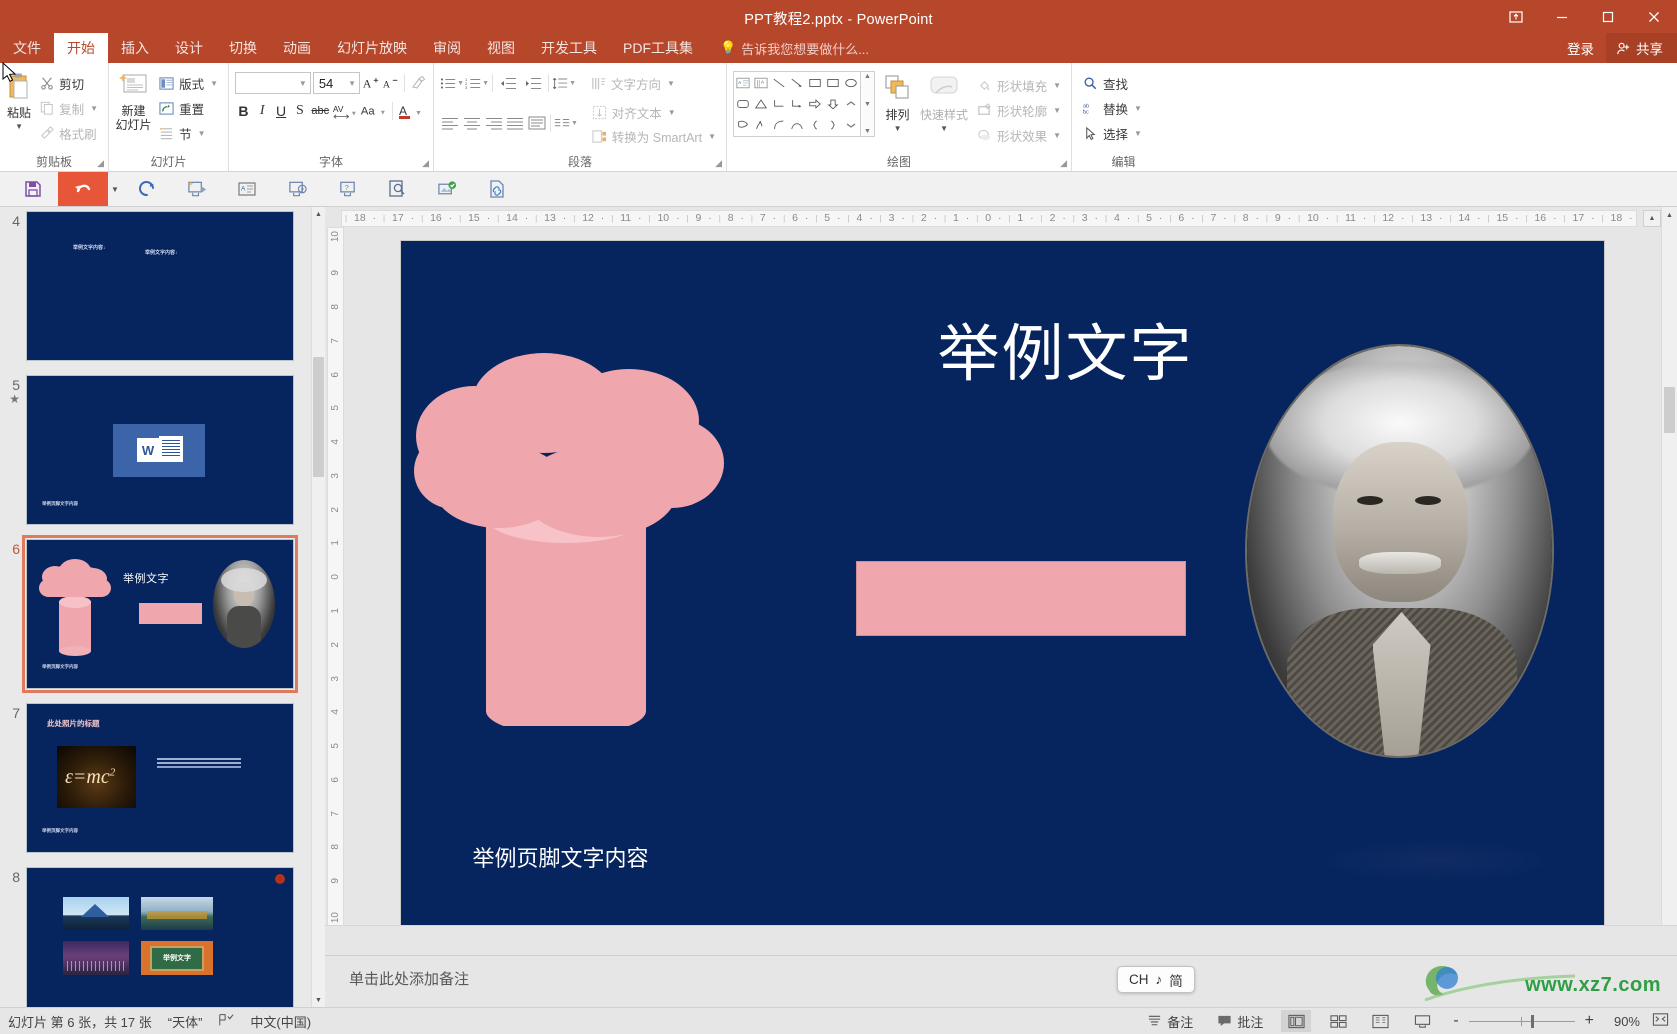 Image resolution: width=1677 pixels, height=1034 pixels. I want to click on spellcheck-icon, so click(226, 1021).